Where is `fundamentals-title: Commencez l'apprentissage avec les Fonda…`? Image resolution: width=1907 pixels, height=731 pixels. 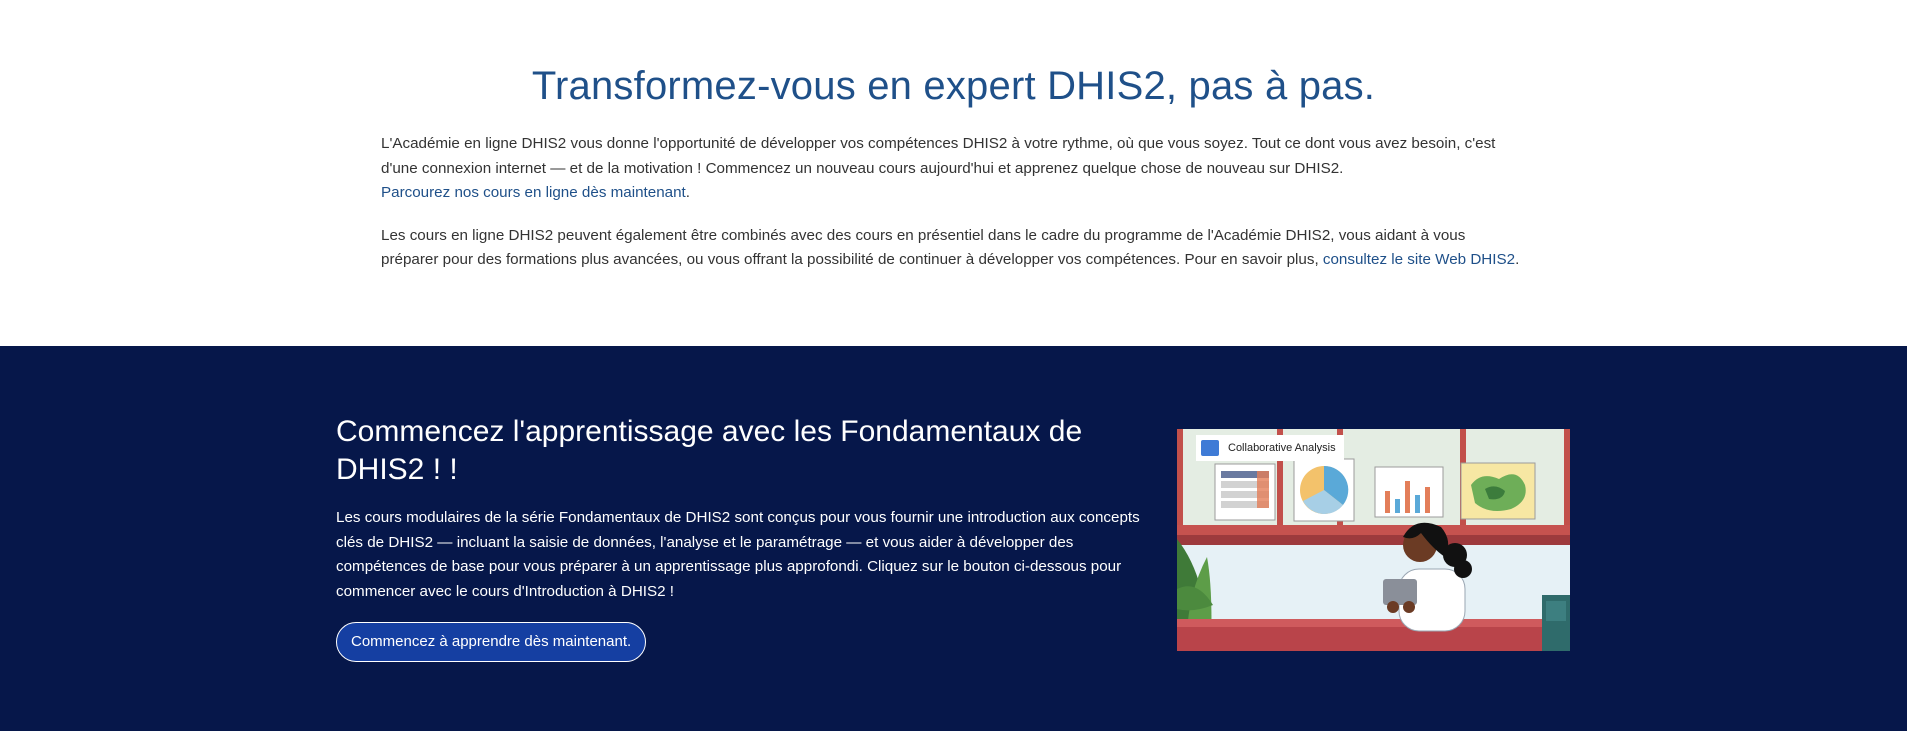 fundamentals-title: Commencez l'apprentissage avec les Fonda… is located at coordinates (709, 450).